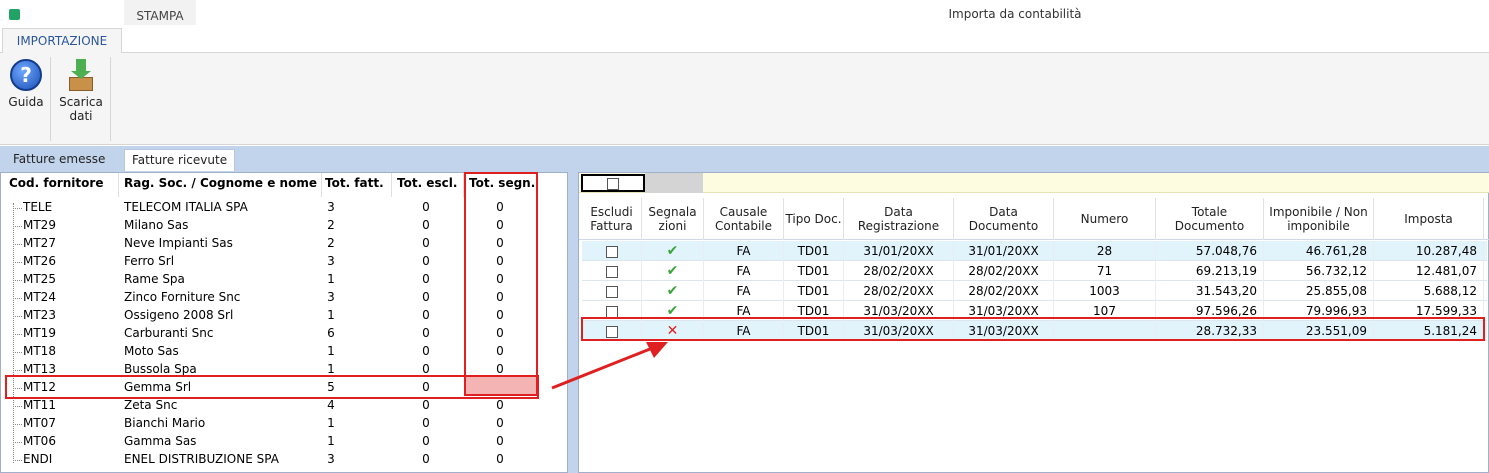  I want to click on tab-fatture-emesse: Fatture emesse, so click(59, 160).